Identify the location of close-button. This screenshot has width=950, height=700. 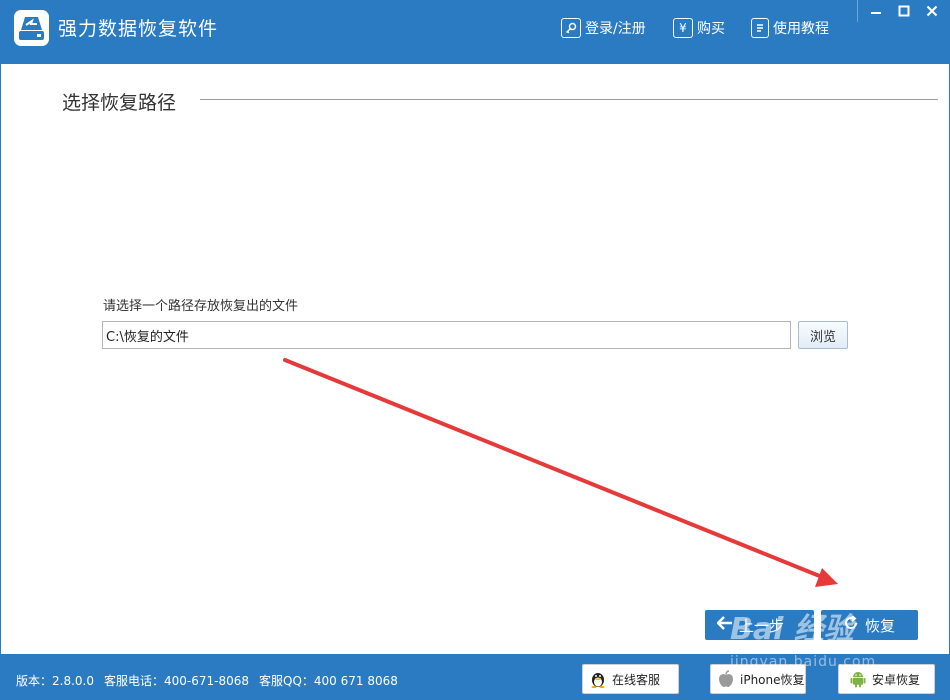
(932, 11).